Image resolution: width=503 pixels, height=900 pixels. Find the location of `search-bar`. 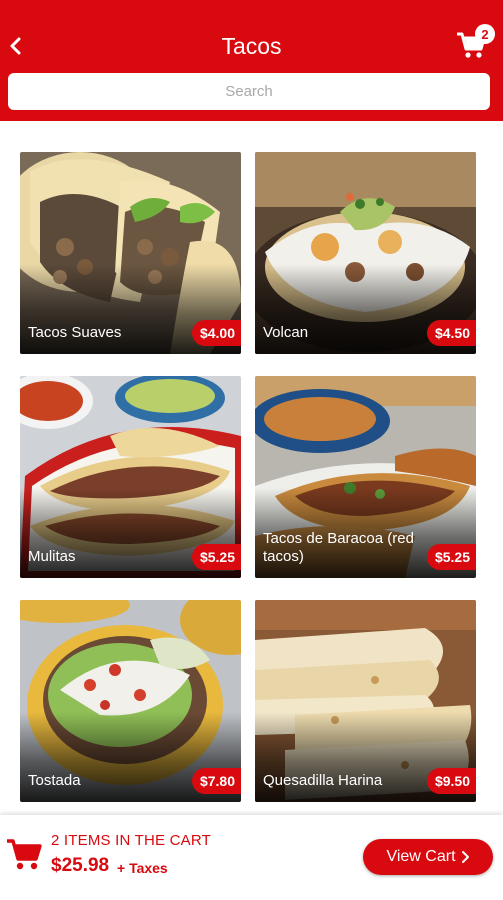

search-bar is located at coordinates (249, 91).